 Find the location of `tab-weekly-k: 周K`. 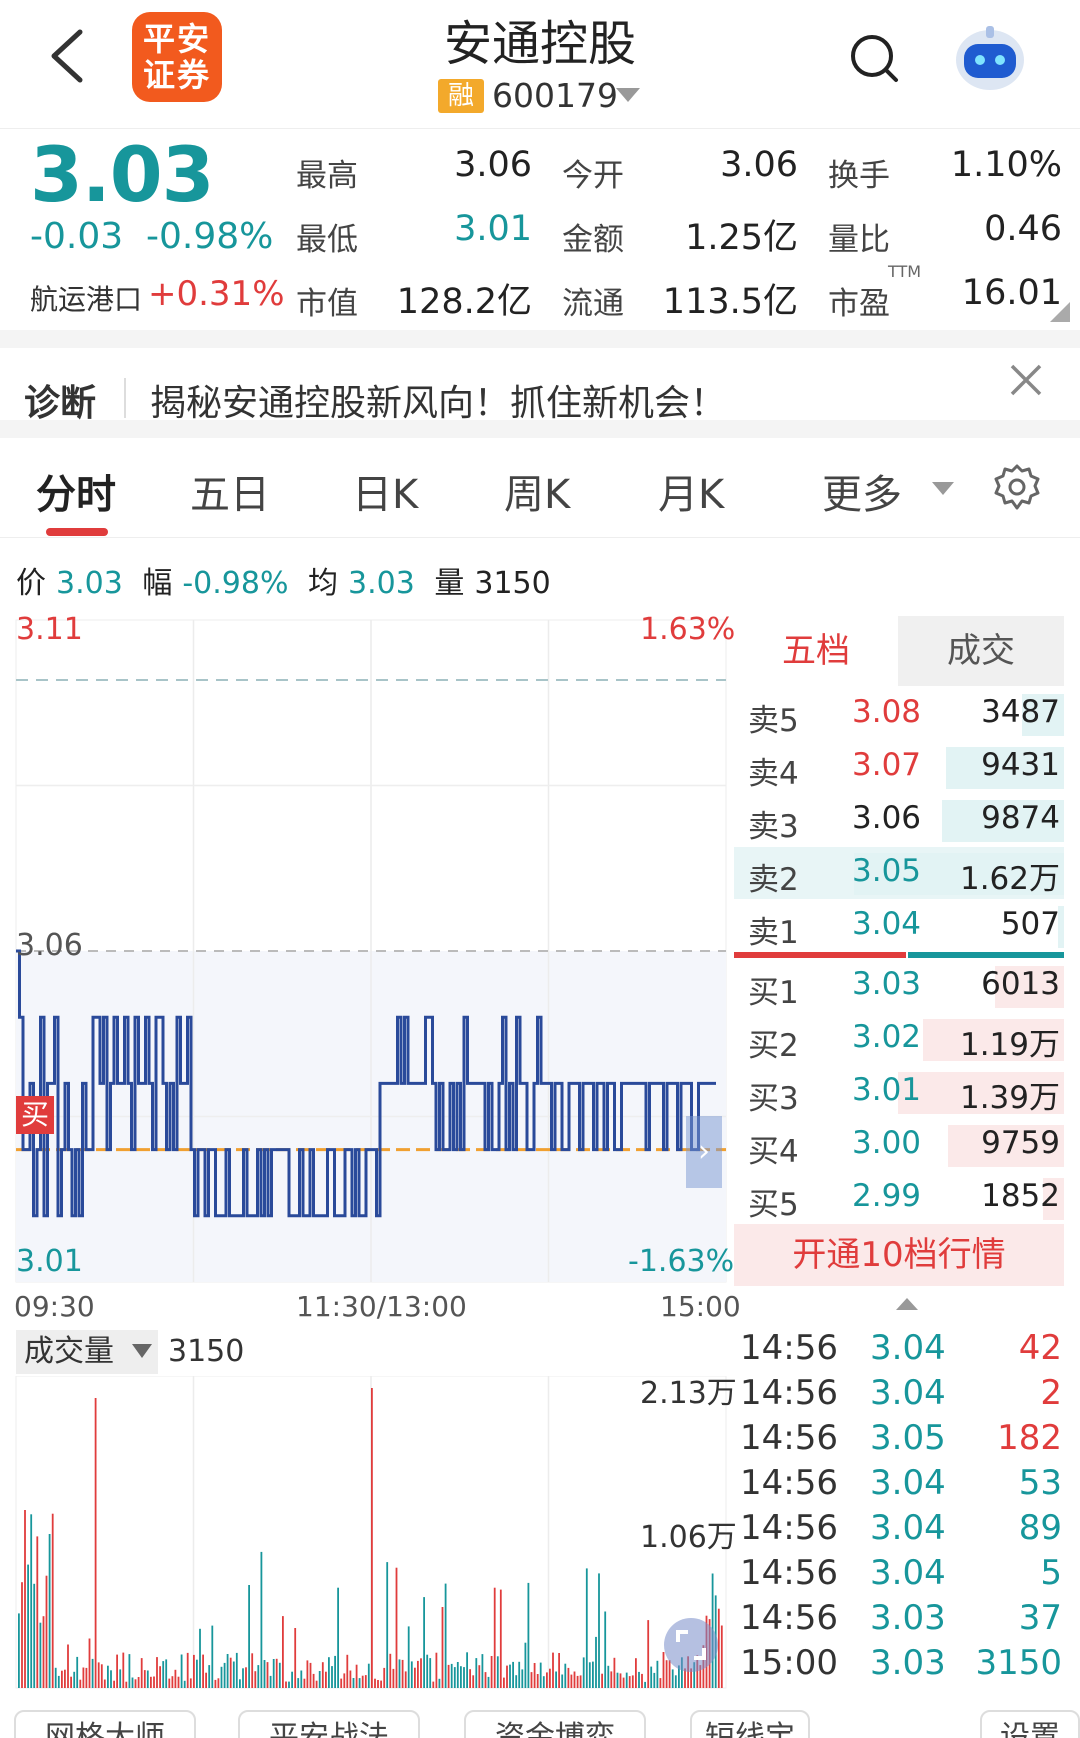

tab-weekly-k: 周K is located at coordinates (537, 491).